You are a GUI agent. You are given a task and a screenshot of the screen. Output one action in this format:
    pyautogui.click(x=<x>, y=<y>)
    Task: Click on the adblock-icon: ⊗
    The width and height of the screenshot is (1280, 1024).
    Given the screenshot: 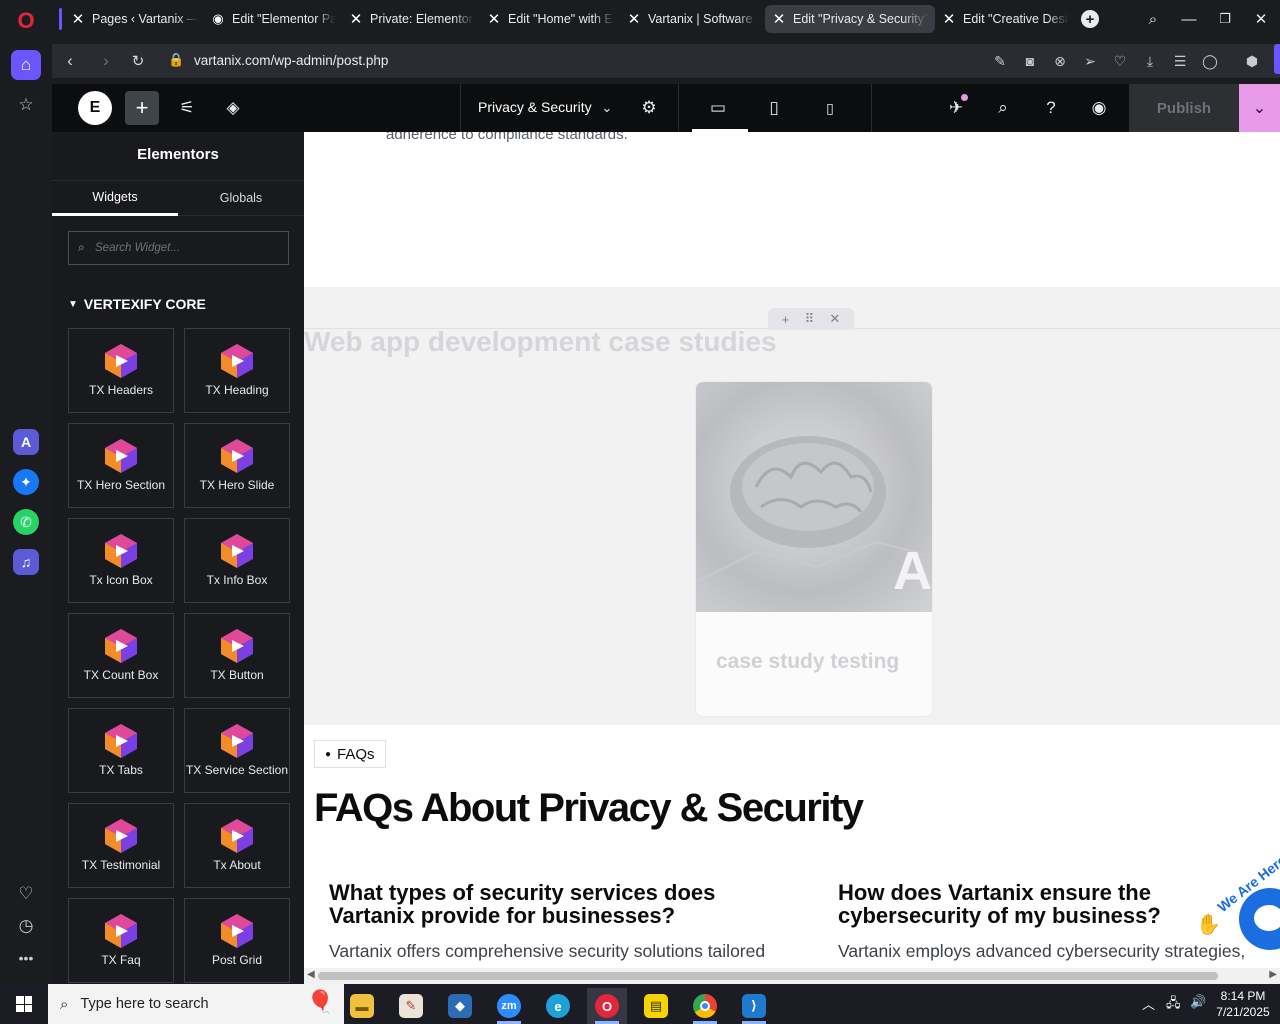 What is the action you would take?
    pyautogui.click(x=1060, y=61)
    